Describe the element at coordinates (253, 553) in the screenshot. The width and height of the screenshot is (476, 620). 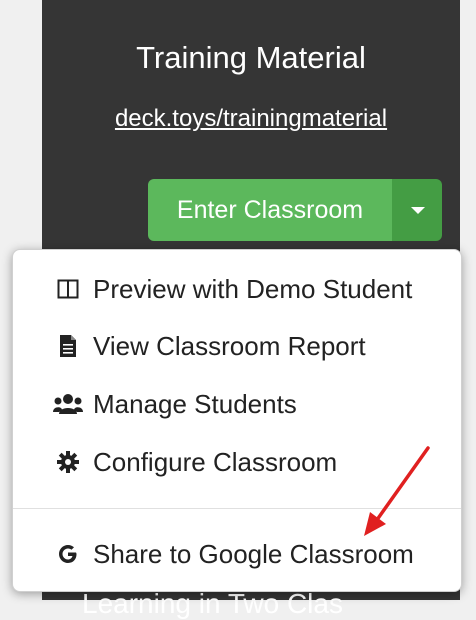
I see `menu-item-label: Share to Google Classroom` at that location.